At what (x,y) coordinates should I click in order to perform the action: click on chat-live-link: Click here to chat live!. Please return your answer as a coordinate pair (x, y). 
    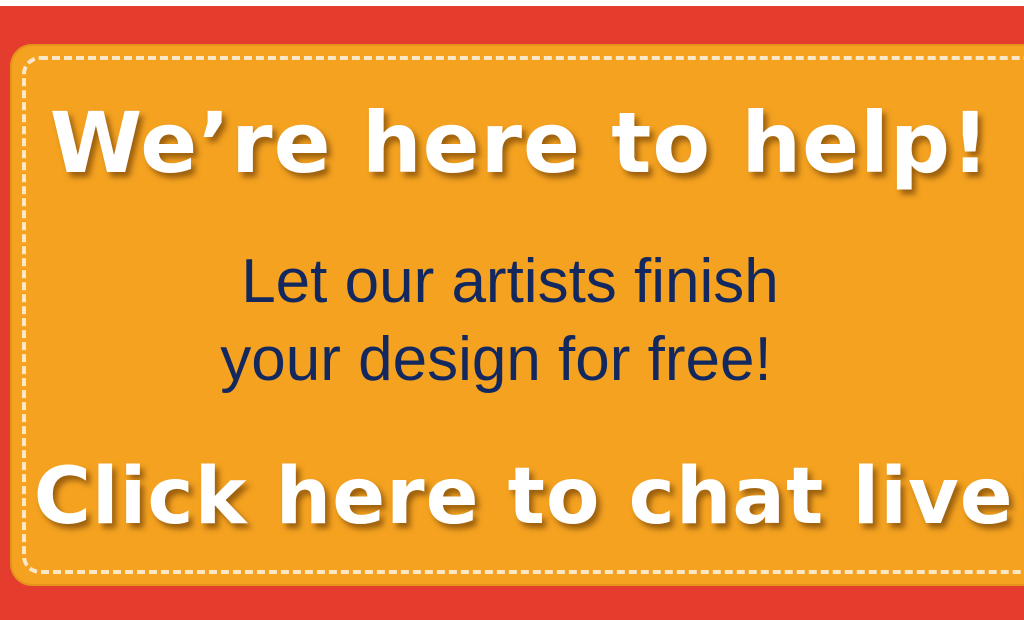
    Looking at the image, I should click on (523, 497).